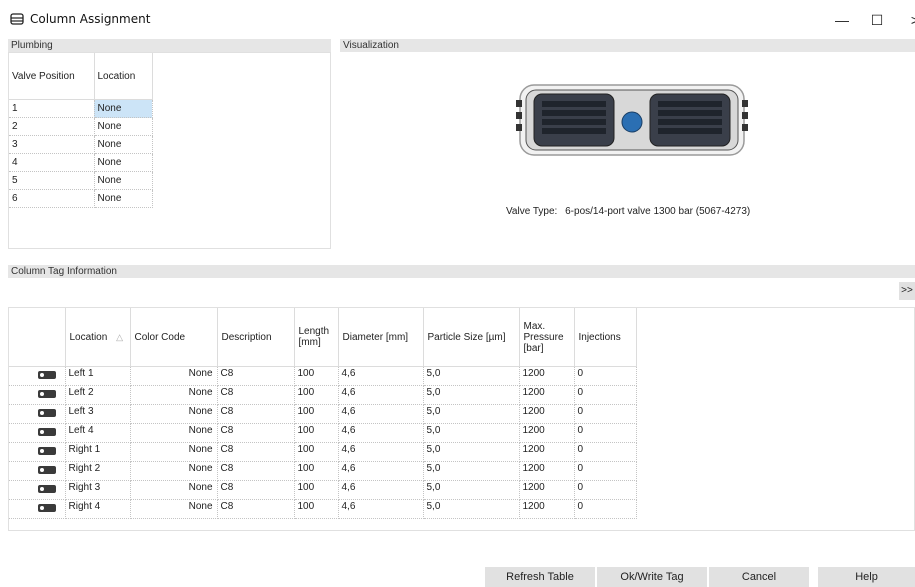  What do you see at coordinates (759, 577) in the screenshot?
I see `cancel-button: Cancel` at bounding box center [759, 577].